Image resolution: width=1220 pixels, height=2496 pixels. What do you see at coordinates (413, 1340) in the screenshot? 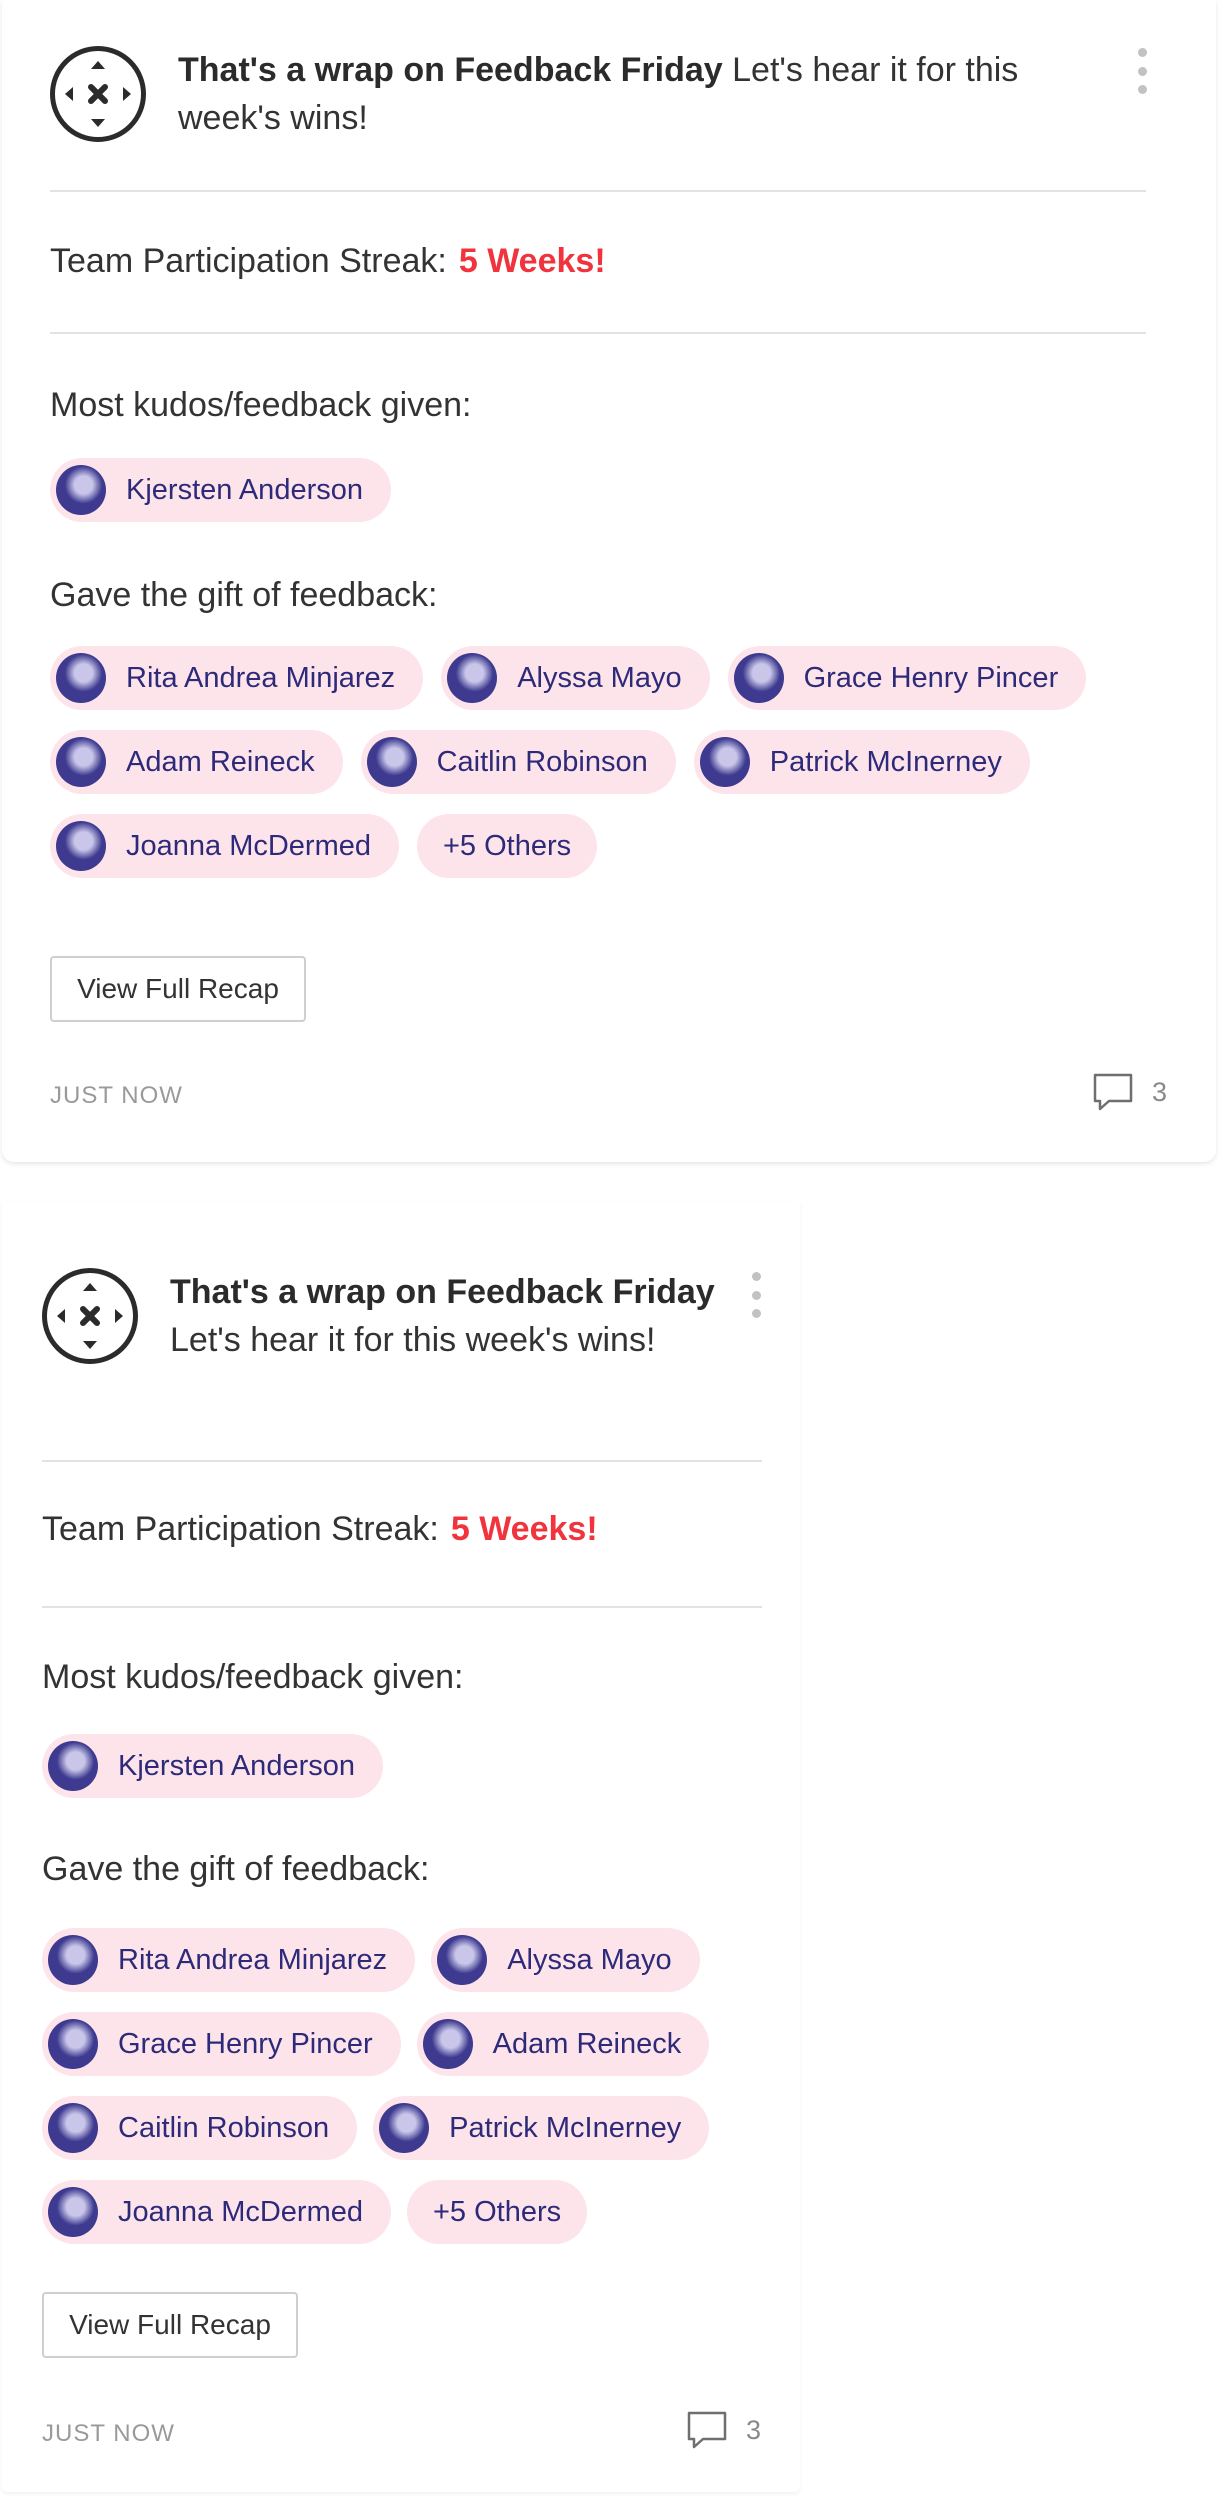
I see `post-headline-text: Let's hear it for this week's wins!` at bounding box center [413, 1340].